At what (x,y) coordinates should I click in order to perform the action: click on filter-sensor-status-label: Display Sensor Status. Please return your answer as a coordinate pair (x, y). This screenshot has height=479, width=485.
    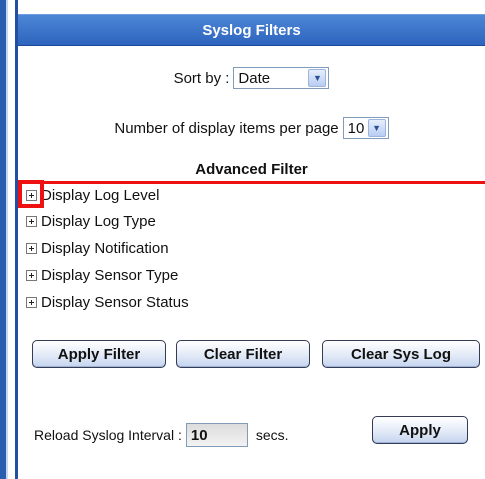
    Looking at the image, I should click on (115, 302).